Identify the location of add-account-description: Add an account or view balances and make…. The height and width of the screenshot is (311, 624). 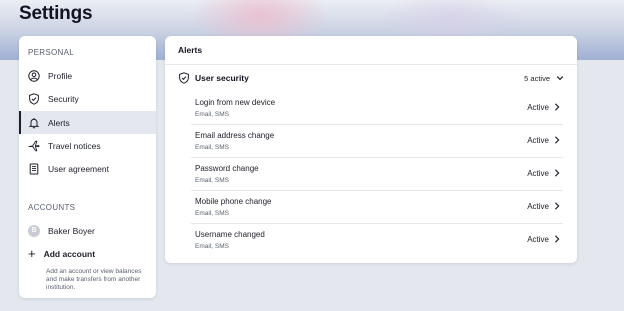
(94, 279).